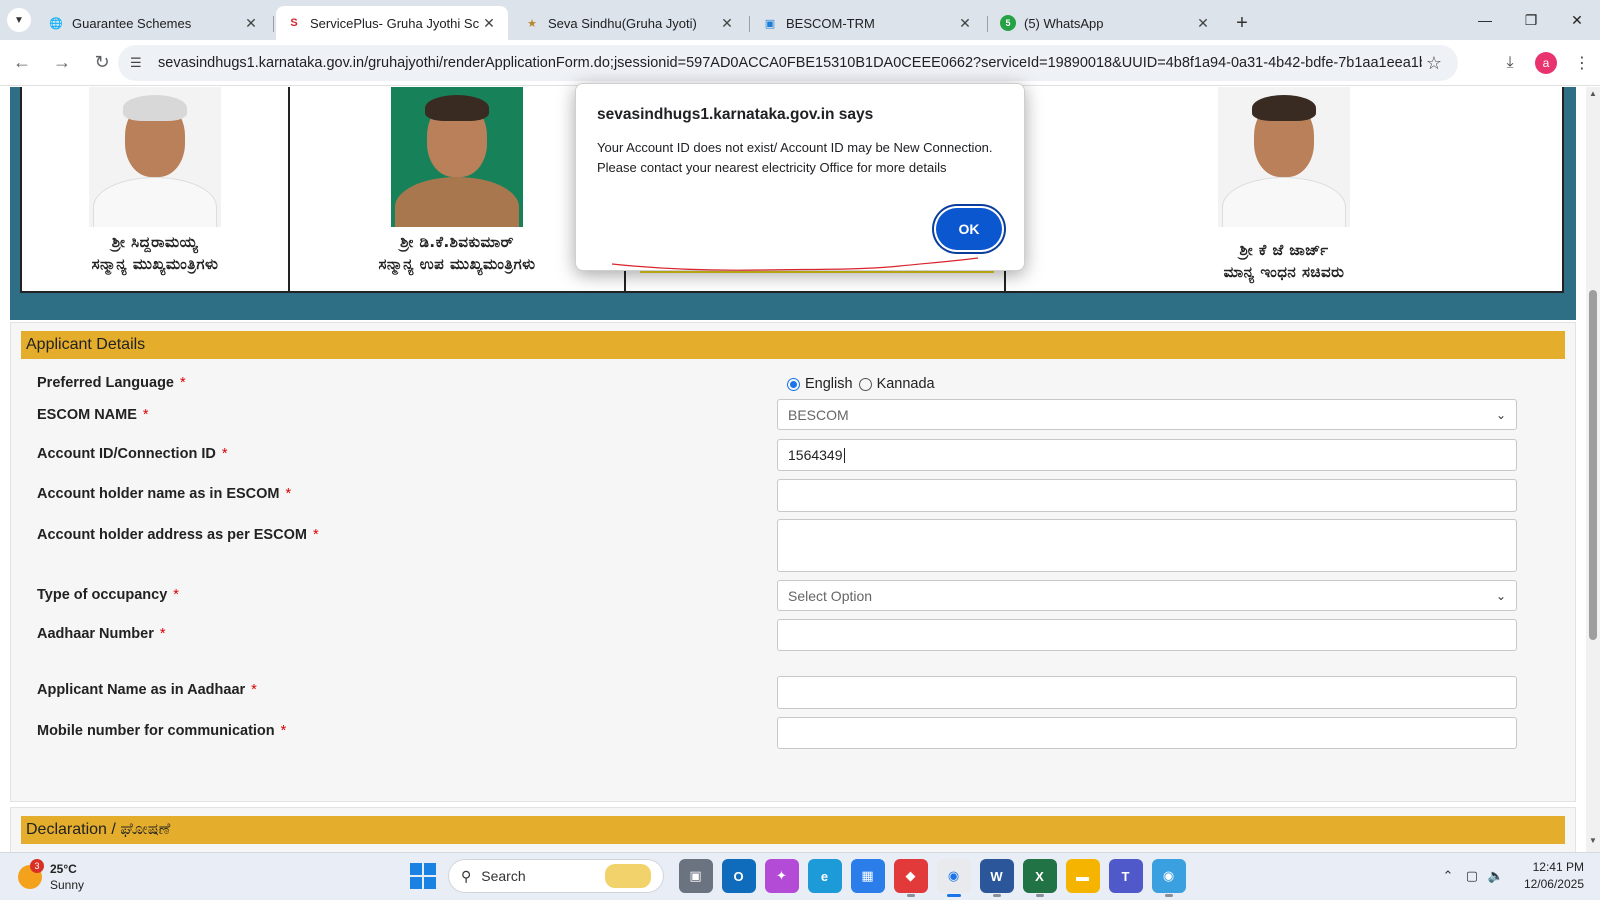  Describe the element at coordinates (162, 731) in the screenshot. I see `mobile-label: Mobile number for communication *` at that location.